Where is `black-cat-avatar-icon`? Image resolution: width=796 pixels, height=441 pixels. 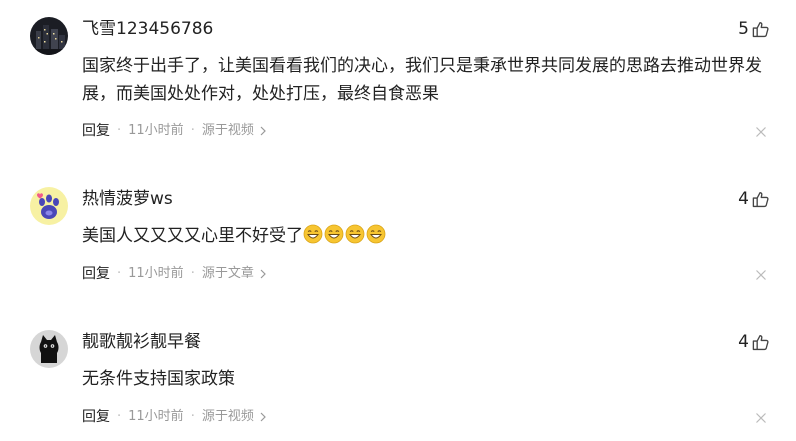
black-cat-avatar-icon is located at coordinates (49, 349).